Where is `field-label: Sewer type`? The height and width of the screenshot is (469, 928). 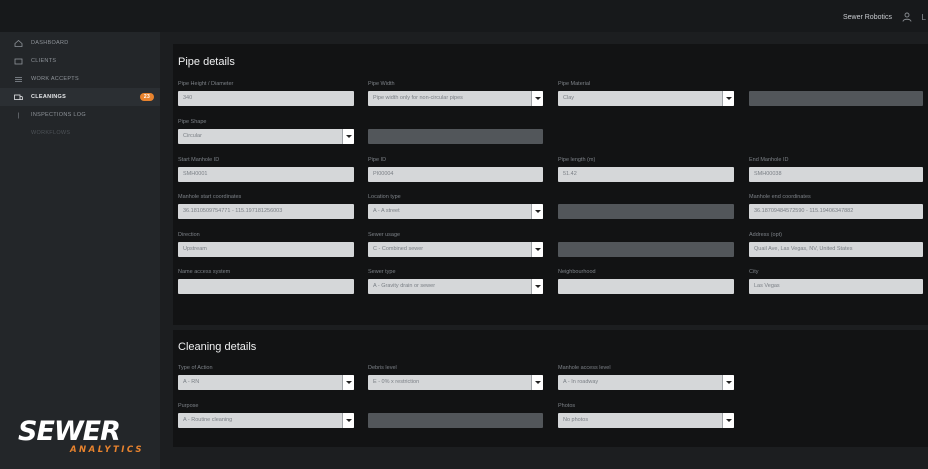 field-label: Sewer type is located at coordinates (382, 272).